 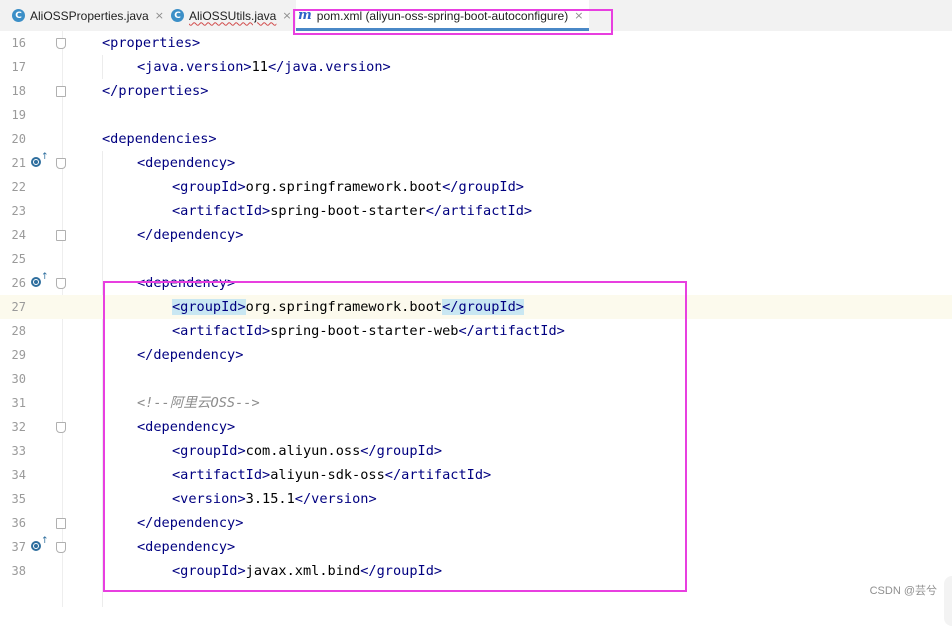 I want to click on line-number: 32, so click(x=18, y=427).